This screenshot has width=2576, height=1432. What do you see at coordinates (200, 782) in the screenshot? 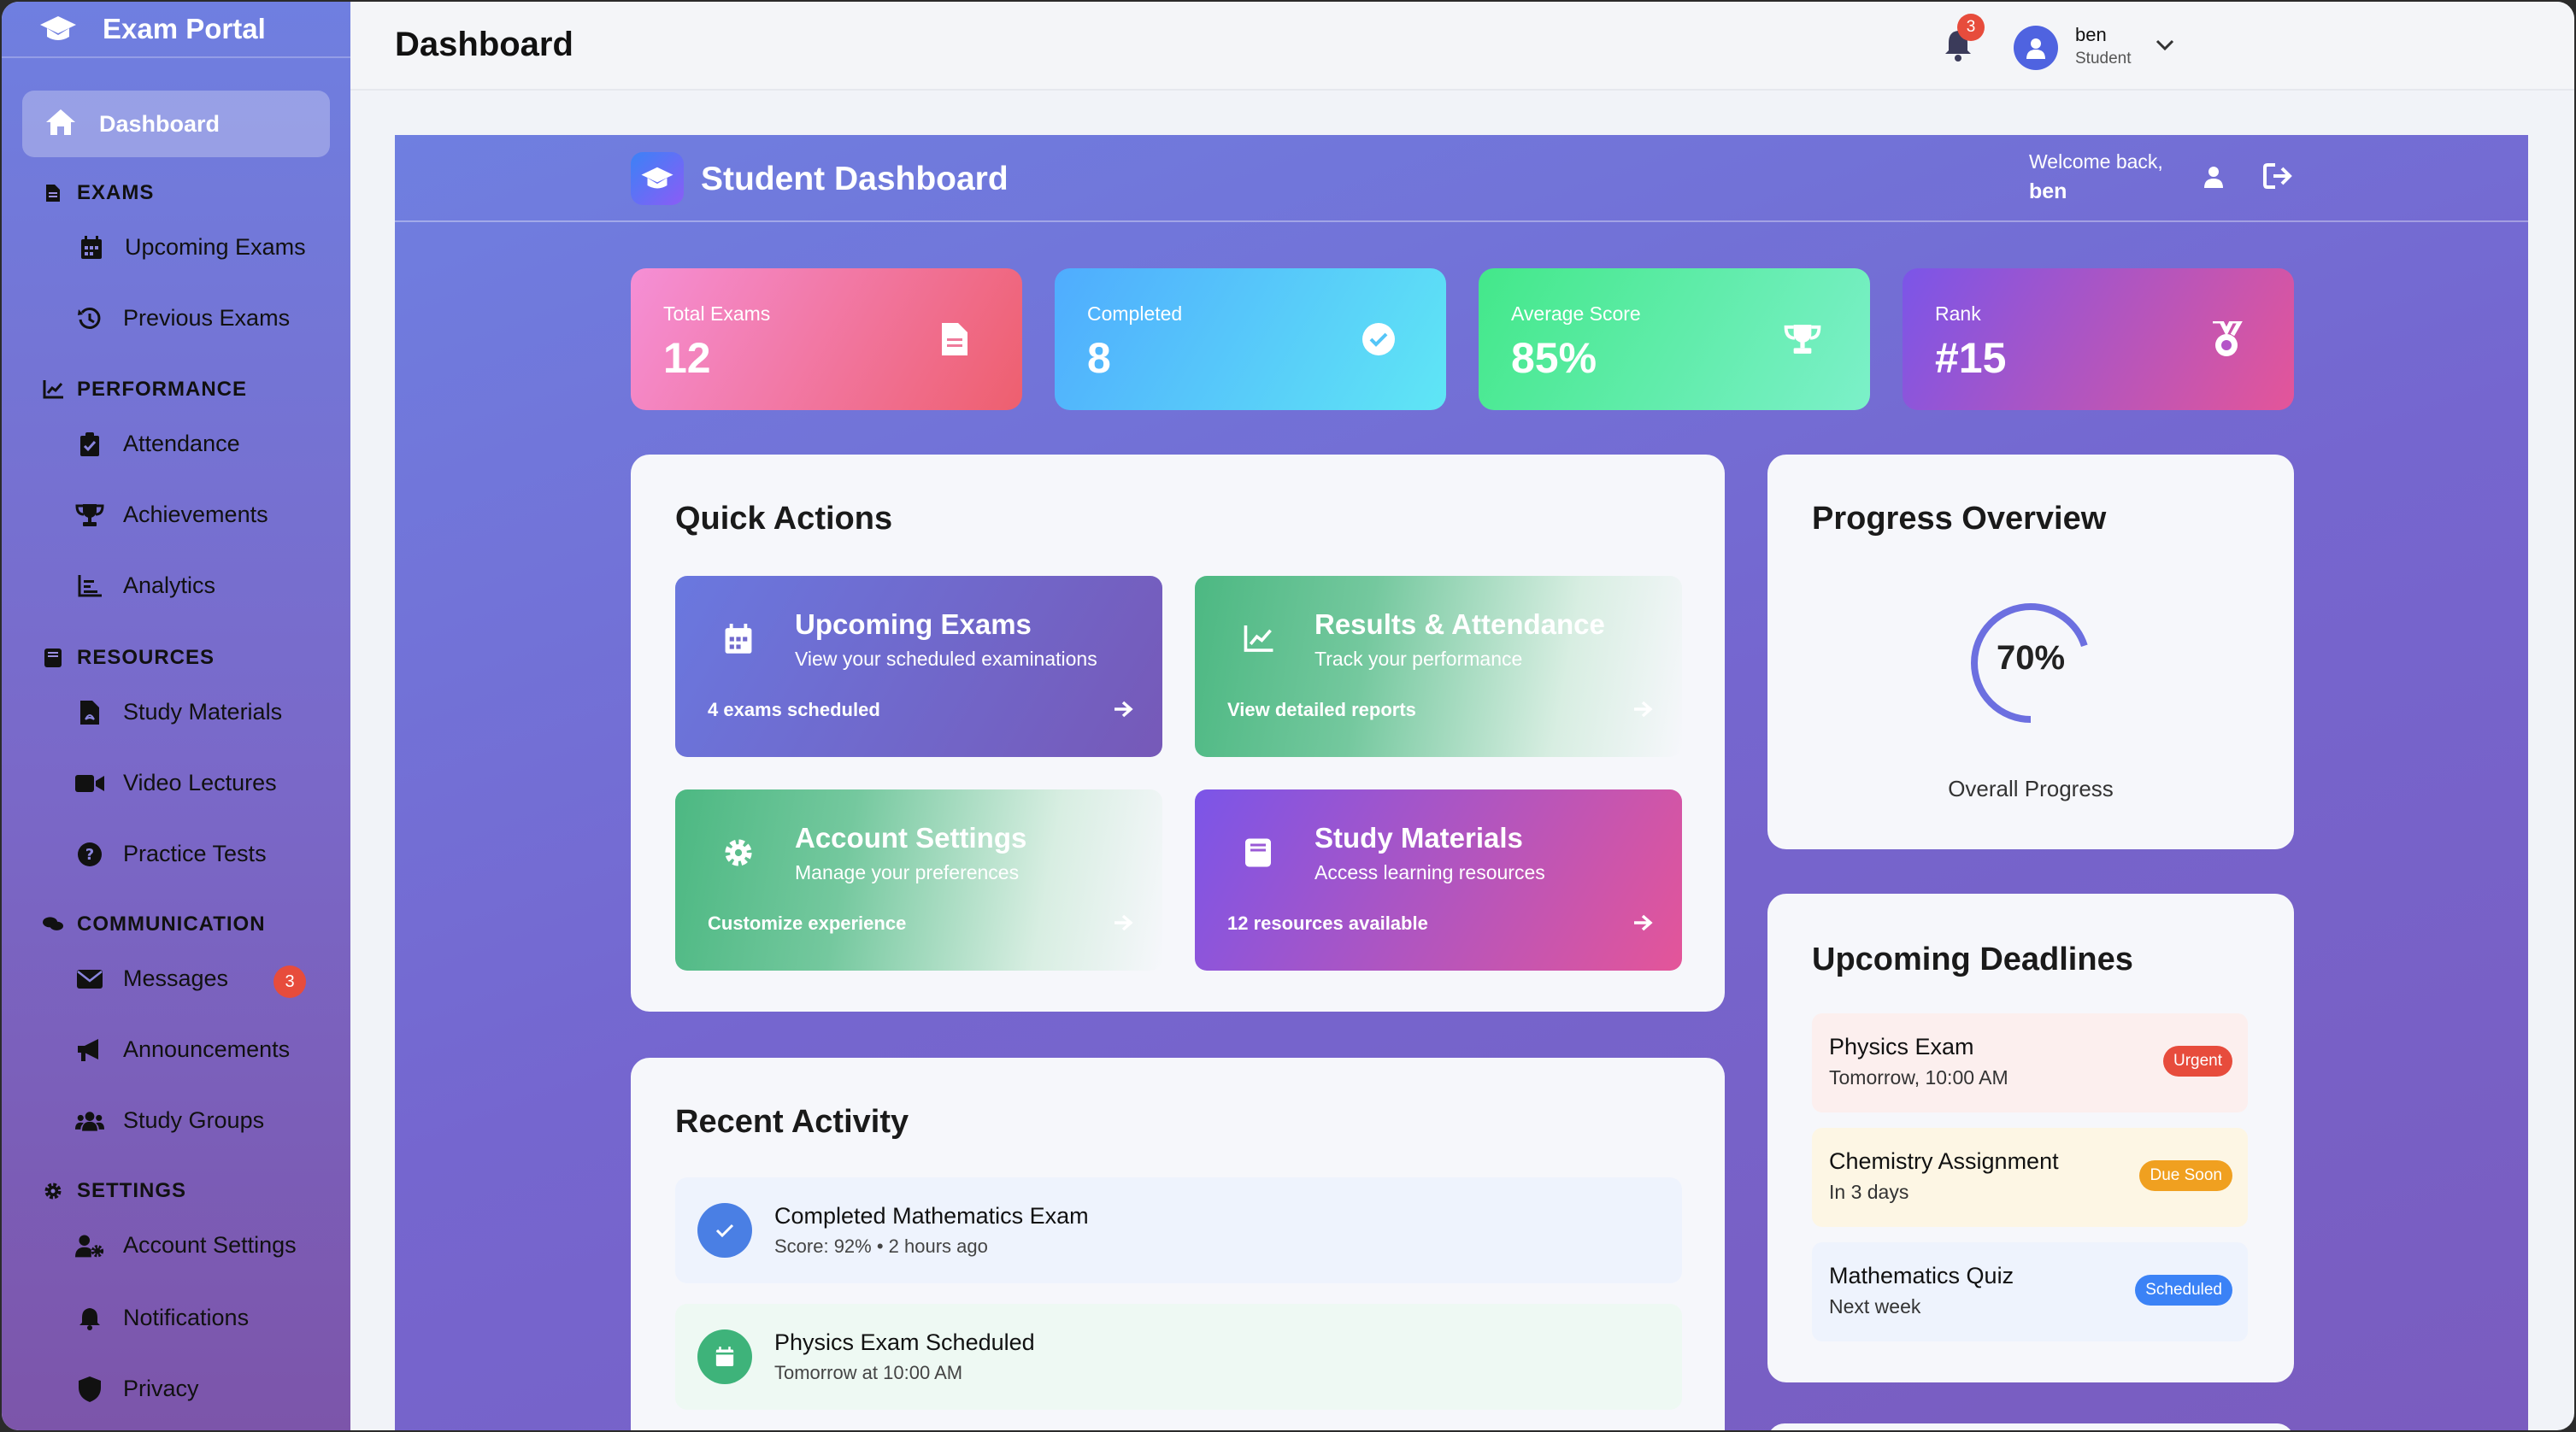
I see `sidebar-item-label: Video Lectures` at bounding box center [200, 782].